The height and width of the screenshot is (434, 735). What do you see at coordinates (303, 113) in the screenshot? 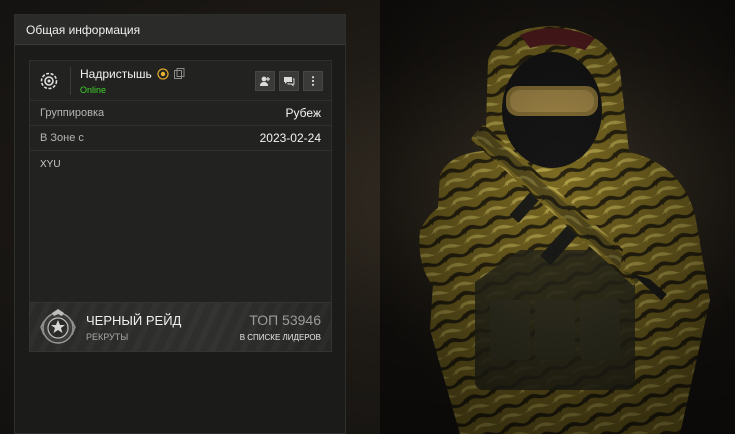
I see `faction-value: Рубеж` at bounding box center [303, 113].